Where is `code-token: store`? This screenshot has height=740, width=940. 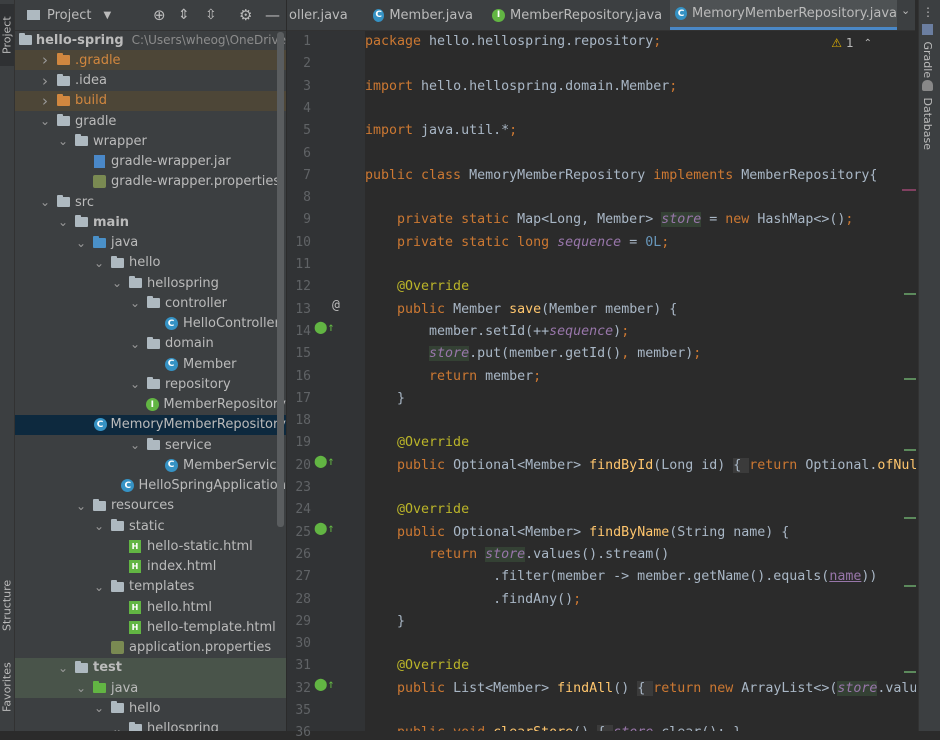
code-token: store is located at coordinates (449, 354).